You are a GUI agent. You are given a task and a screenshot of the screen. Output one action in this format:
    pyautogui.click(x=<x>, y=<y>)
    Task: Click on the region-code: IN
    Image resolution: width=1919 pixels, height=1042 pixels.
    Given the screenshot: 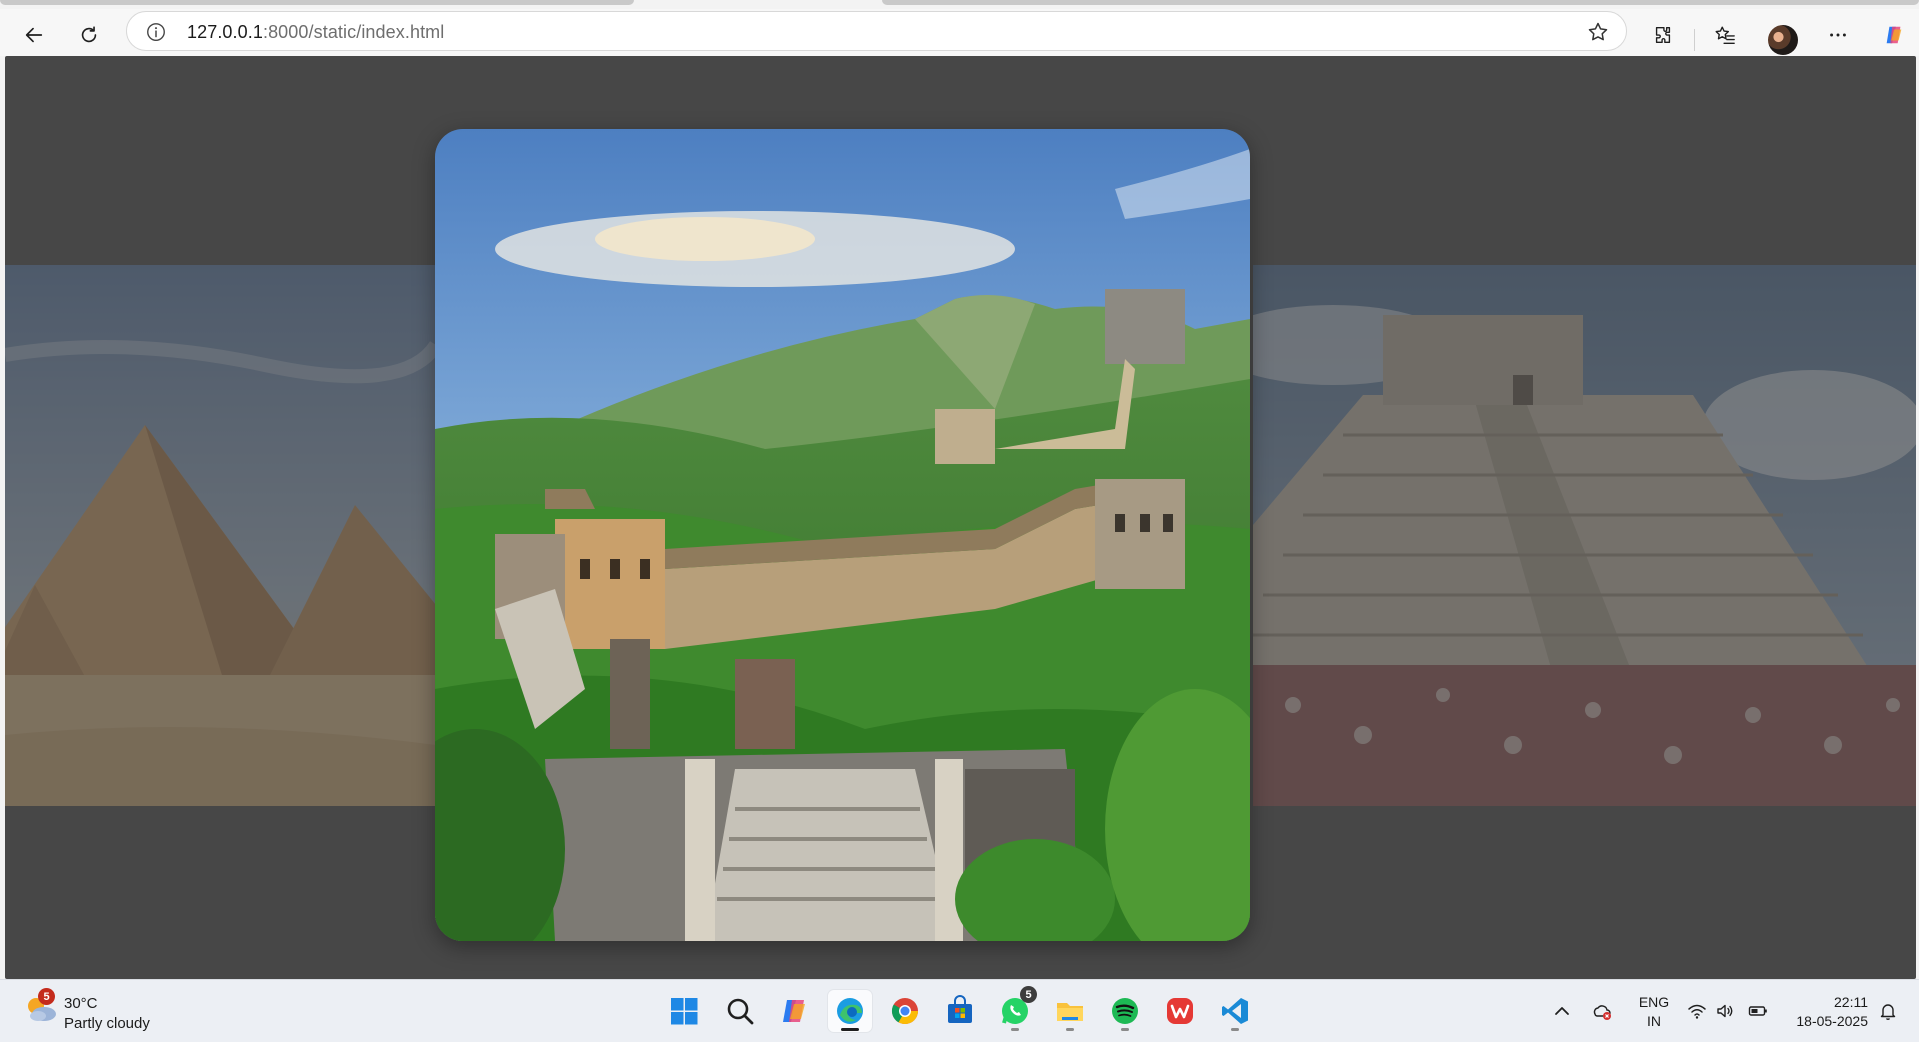 What is the action you would take?
    pyautogui.click(x=1654, y=1021)
    